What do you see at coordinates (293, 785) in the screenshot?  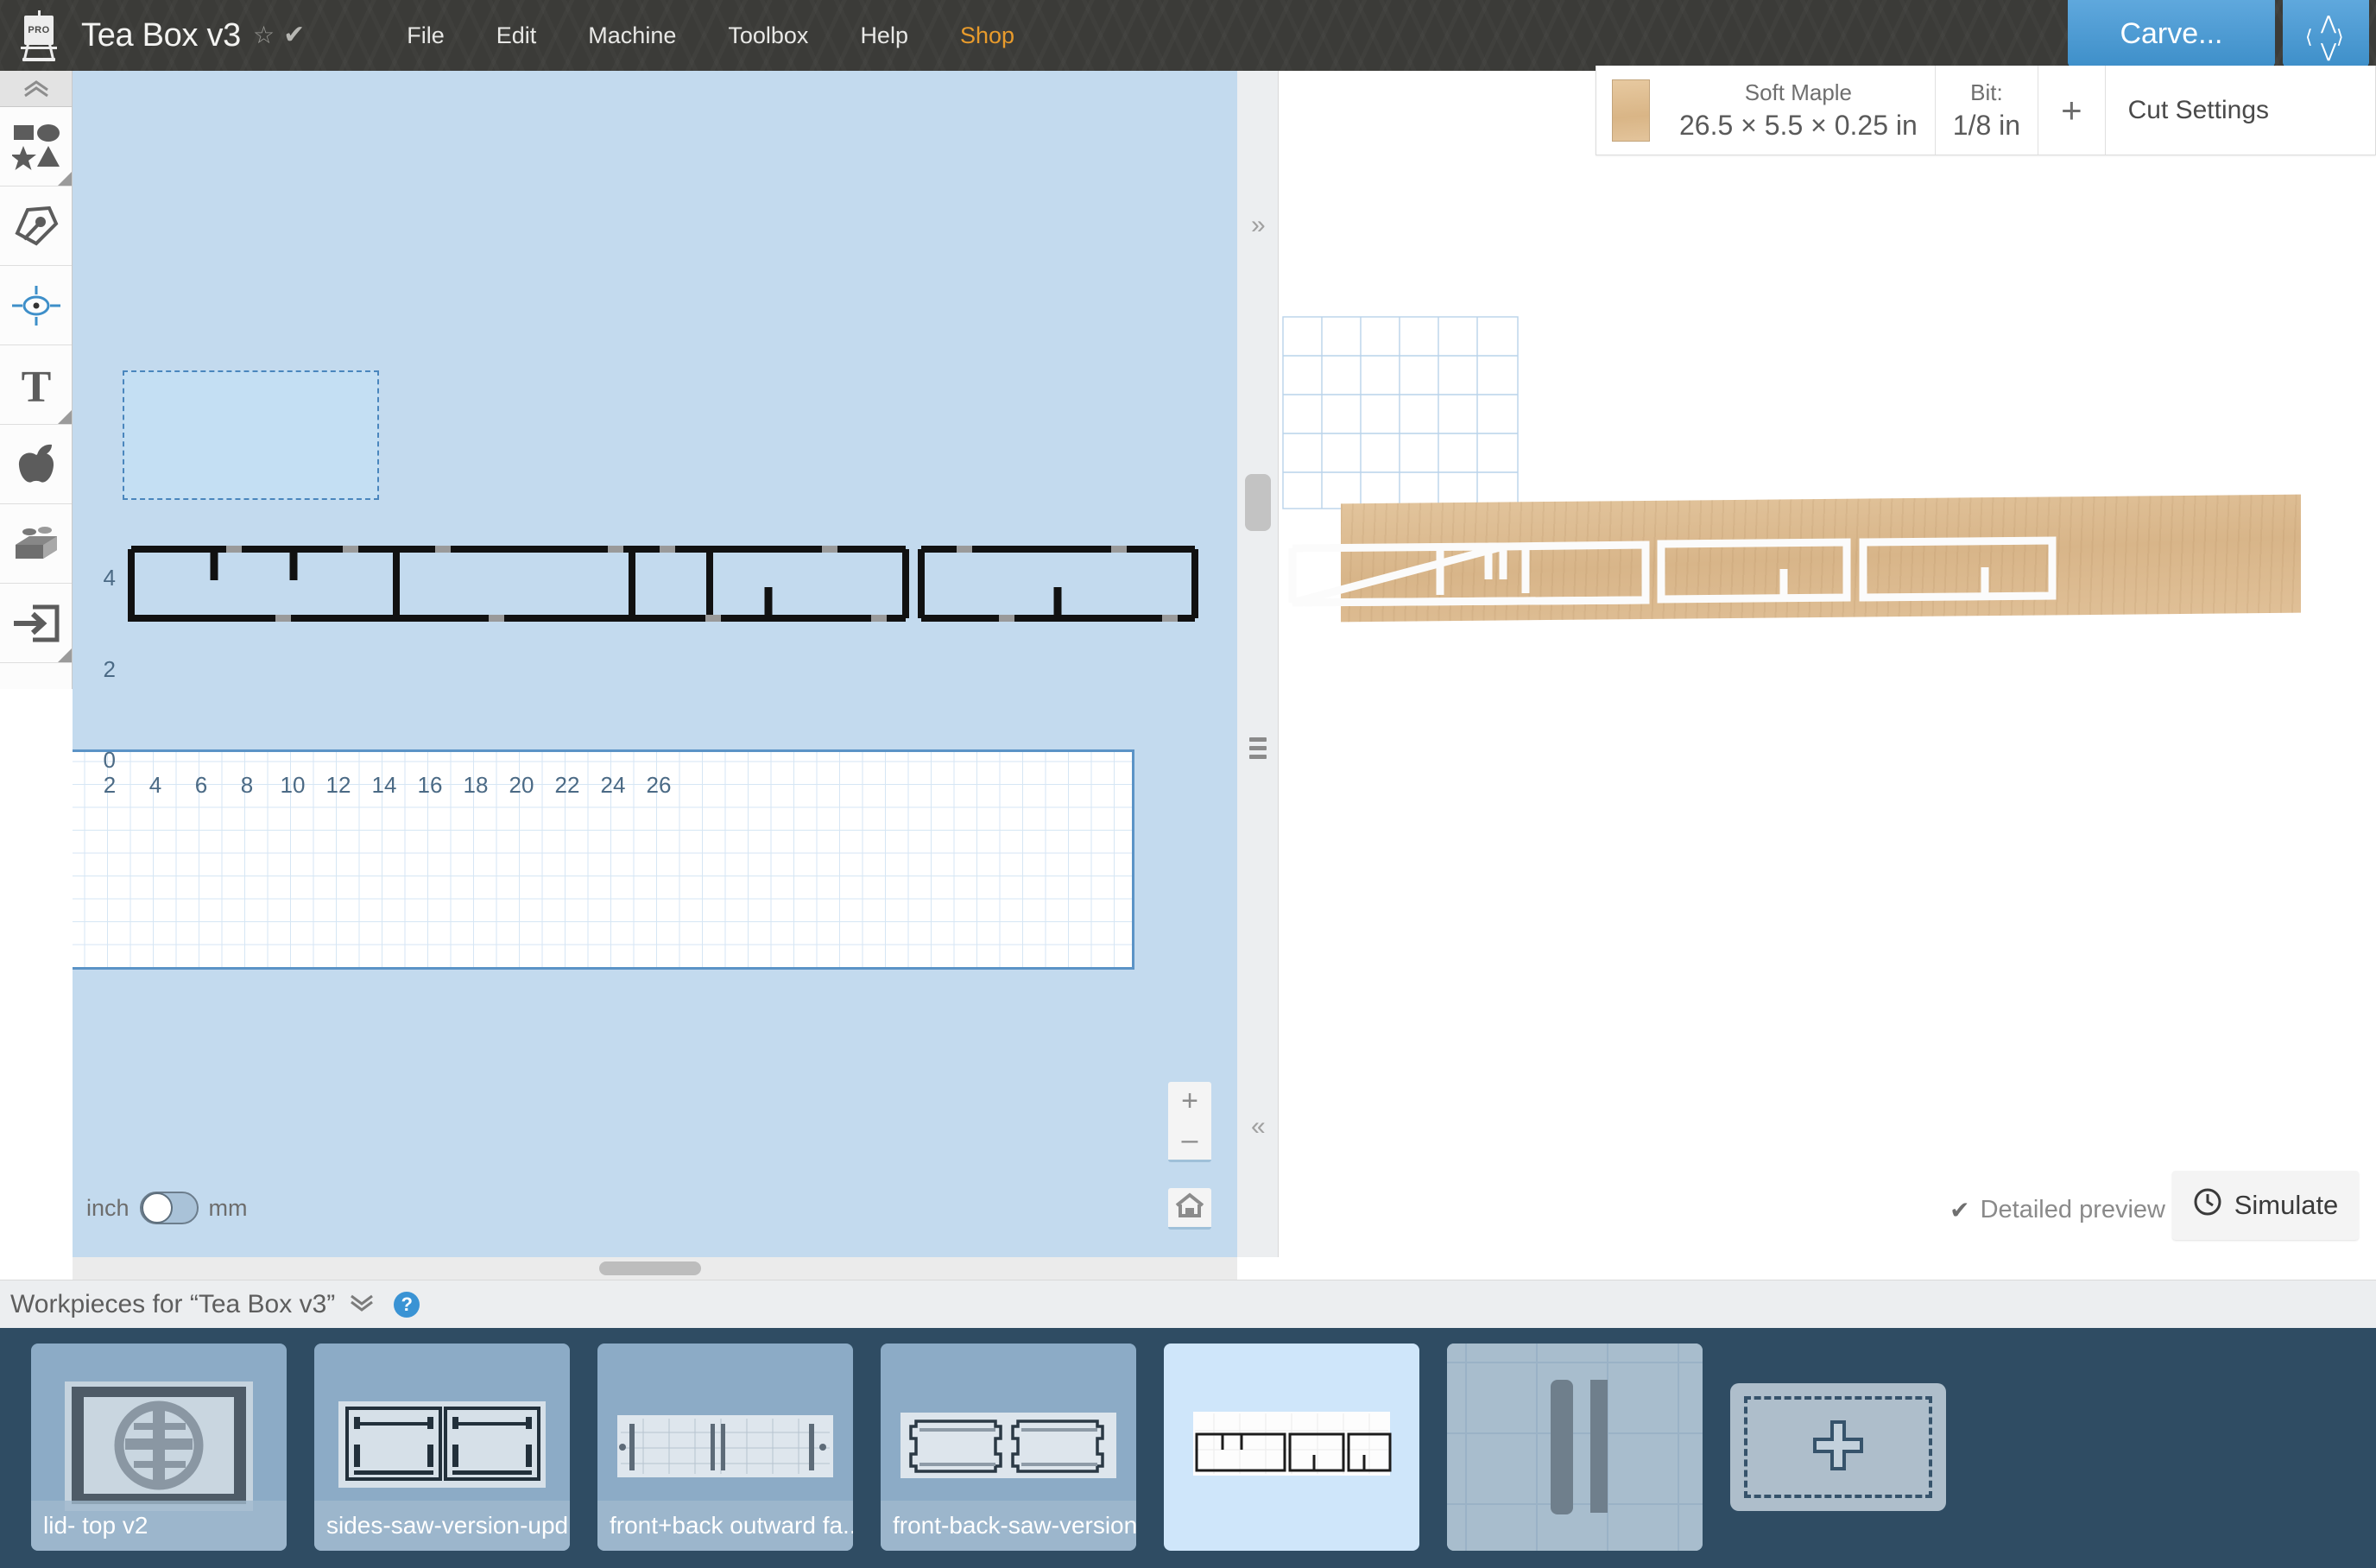 I see `ruler-x-tick: 10` at bounding box center [293, 785].